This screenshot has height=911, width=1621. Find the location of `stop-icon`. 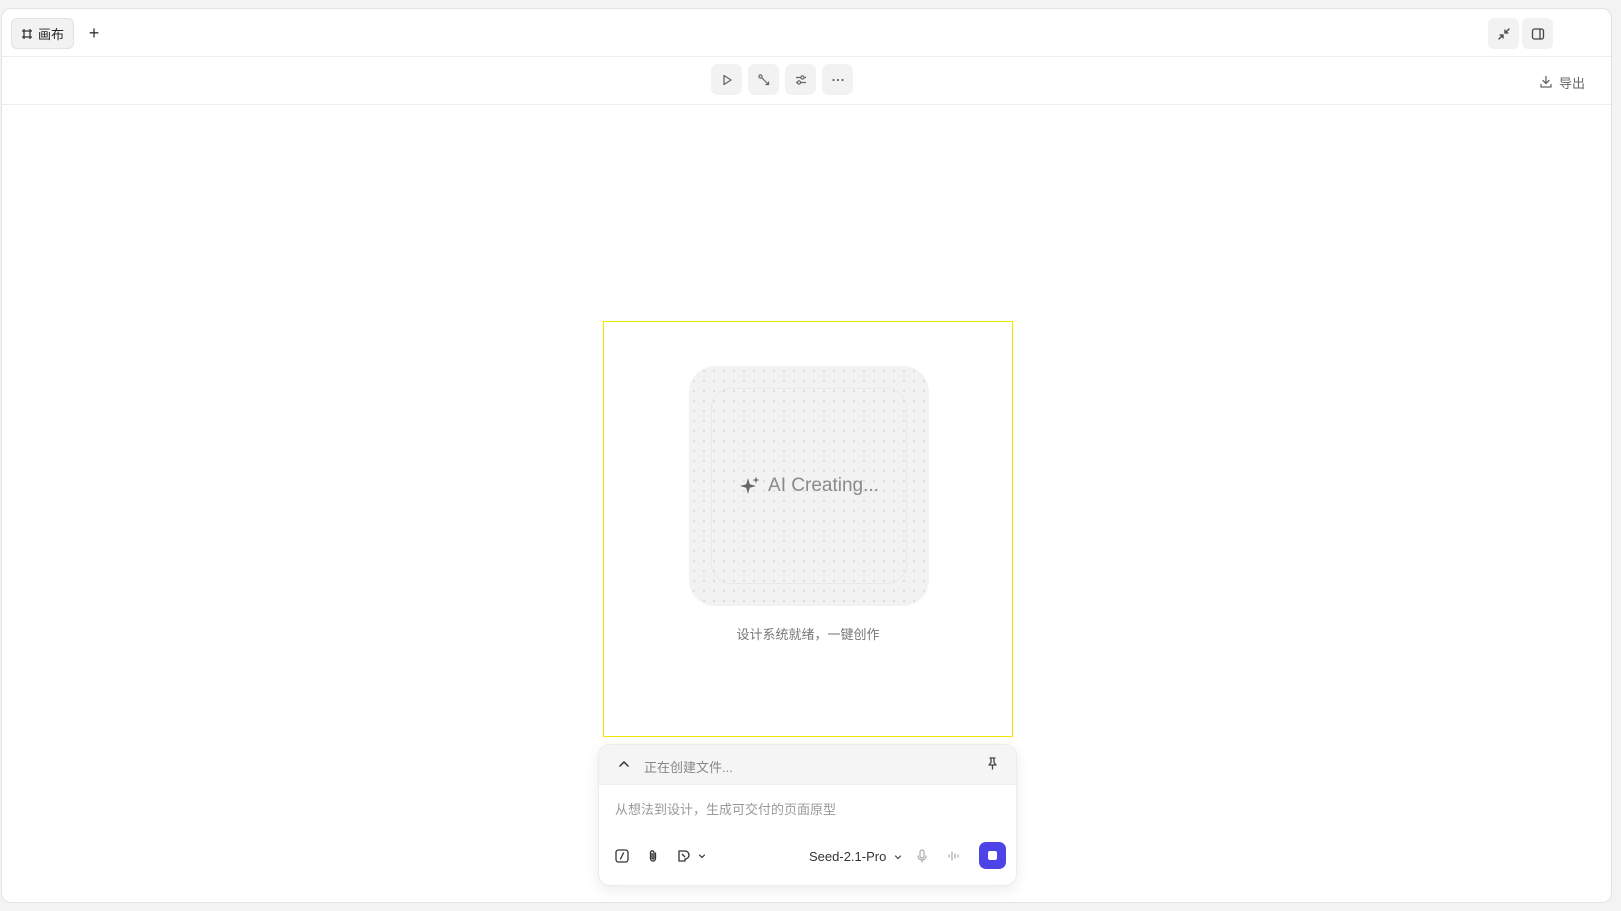

stop-icon is located at coordinates (992, 855).